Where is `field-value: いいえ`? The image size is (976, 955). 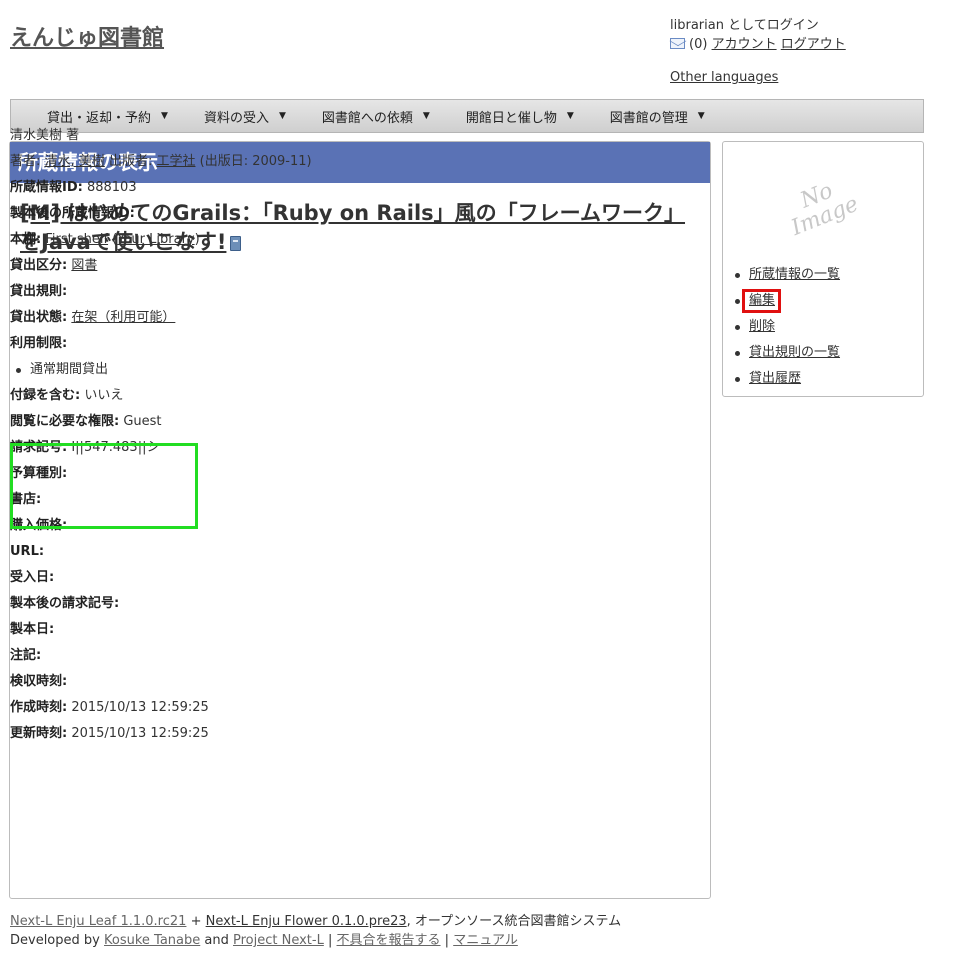 field-value: いいえ is located at coordinates (104, 395).